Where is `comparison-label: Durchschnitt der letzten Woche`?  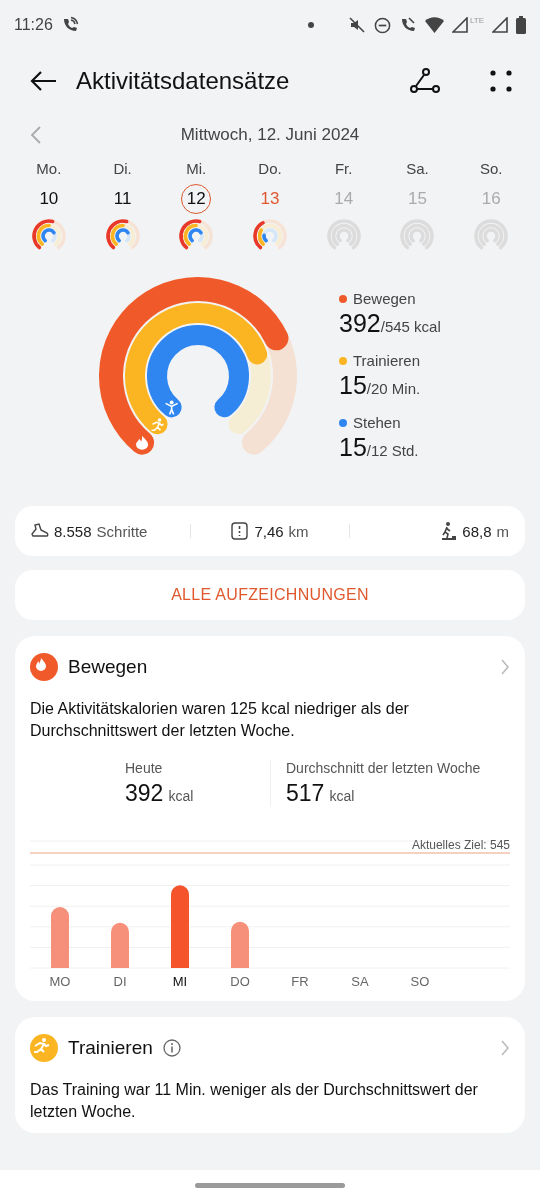
comparison-label: Durchschnitt der letzten Woche is located at coordinates (383, 768).